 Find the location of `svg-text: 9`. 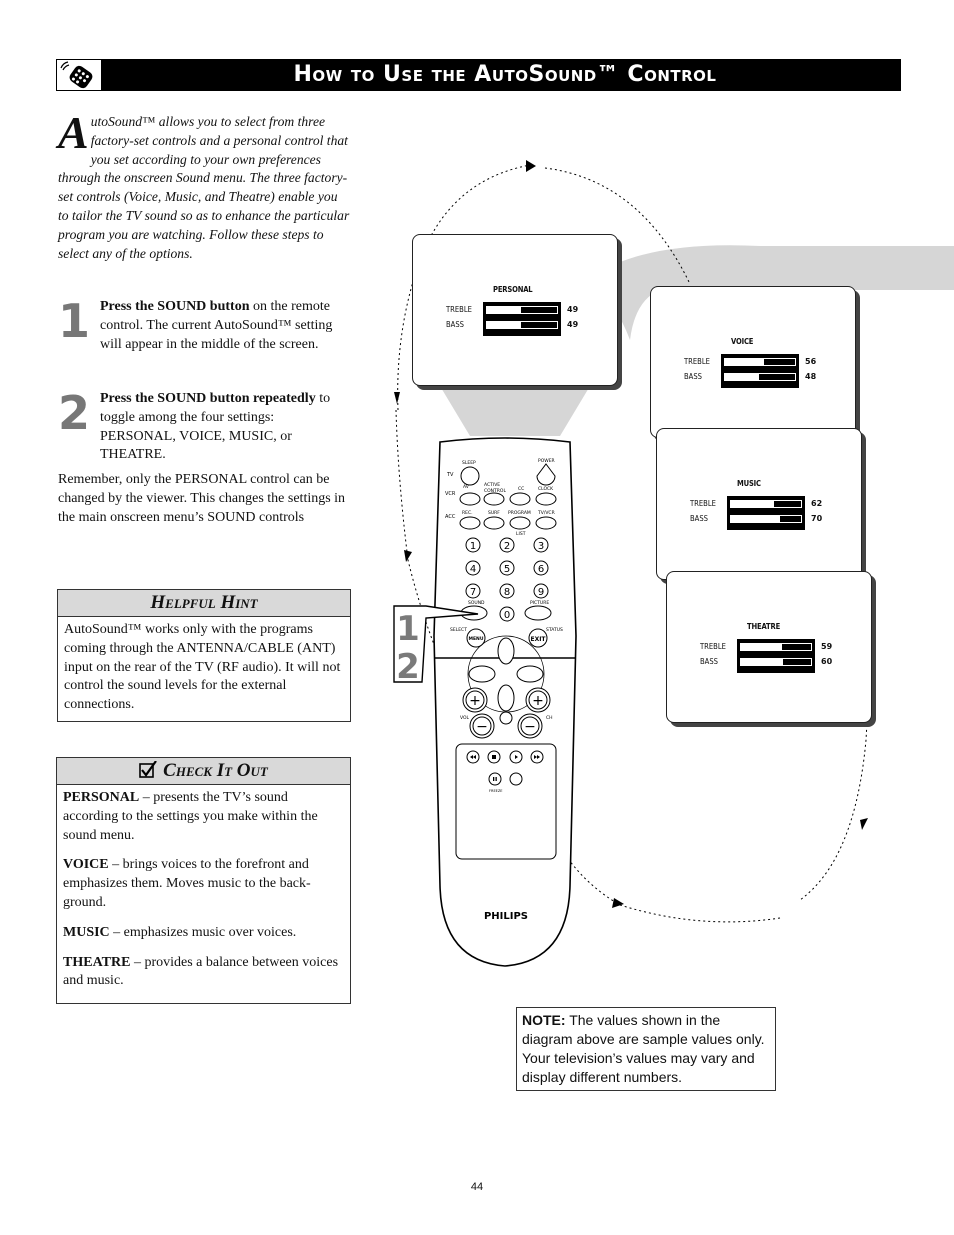

svg-text: 9 is located at coordinates (541, 592).